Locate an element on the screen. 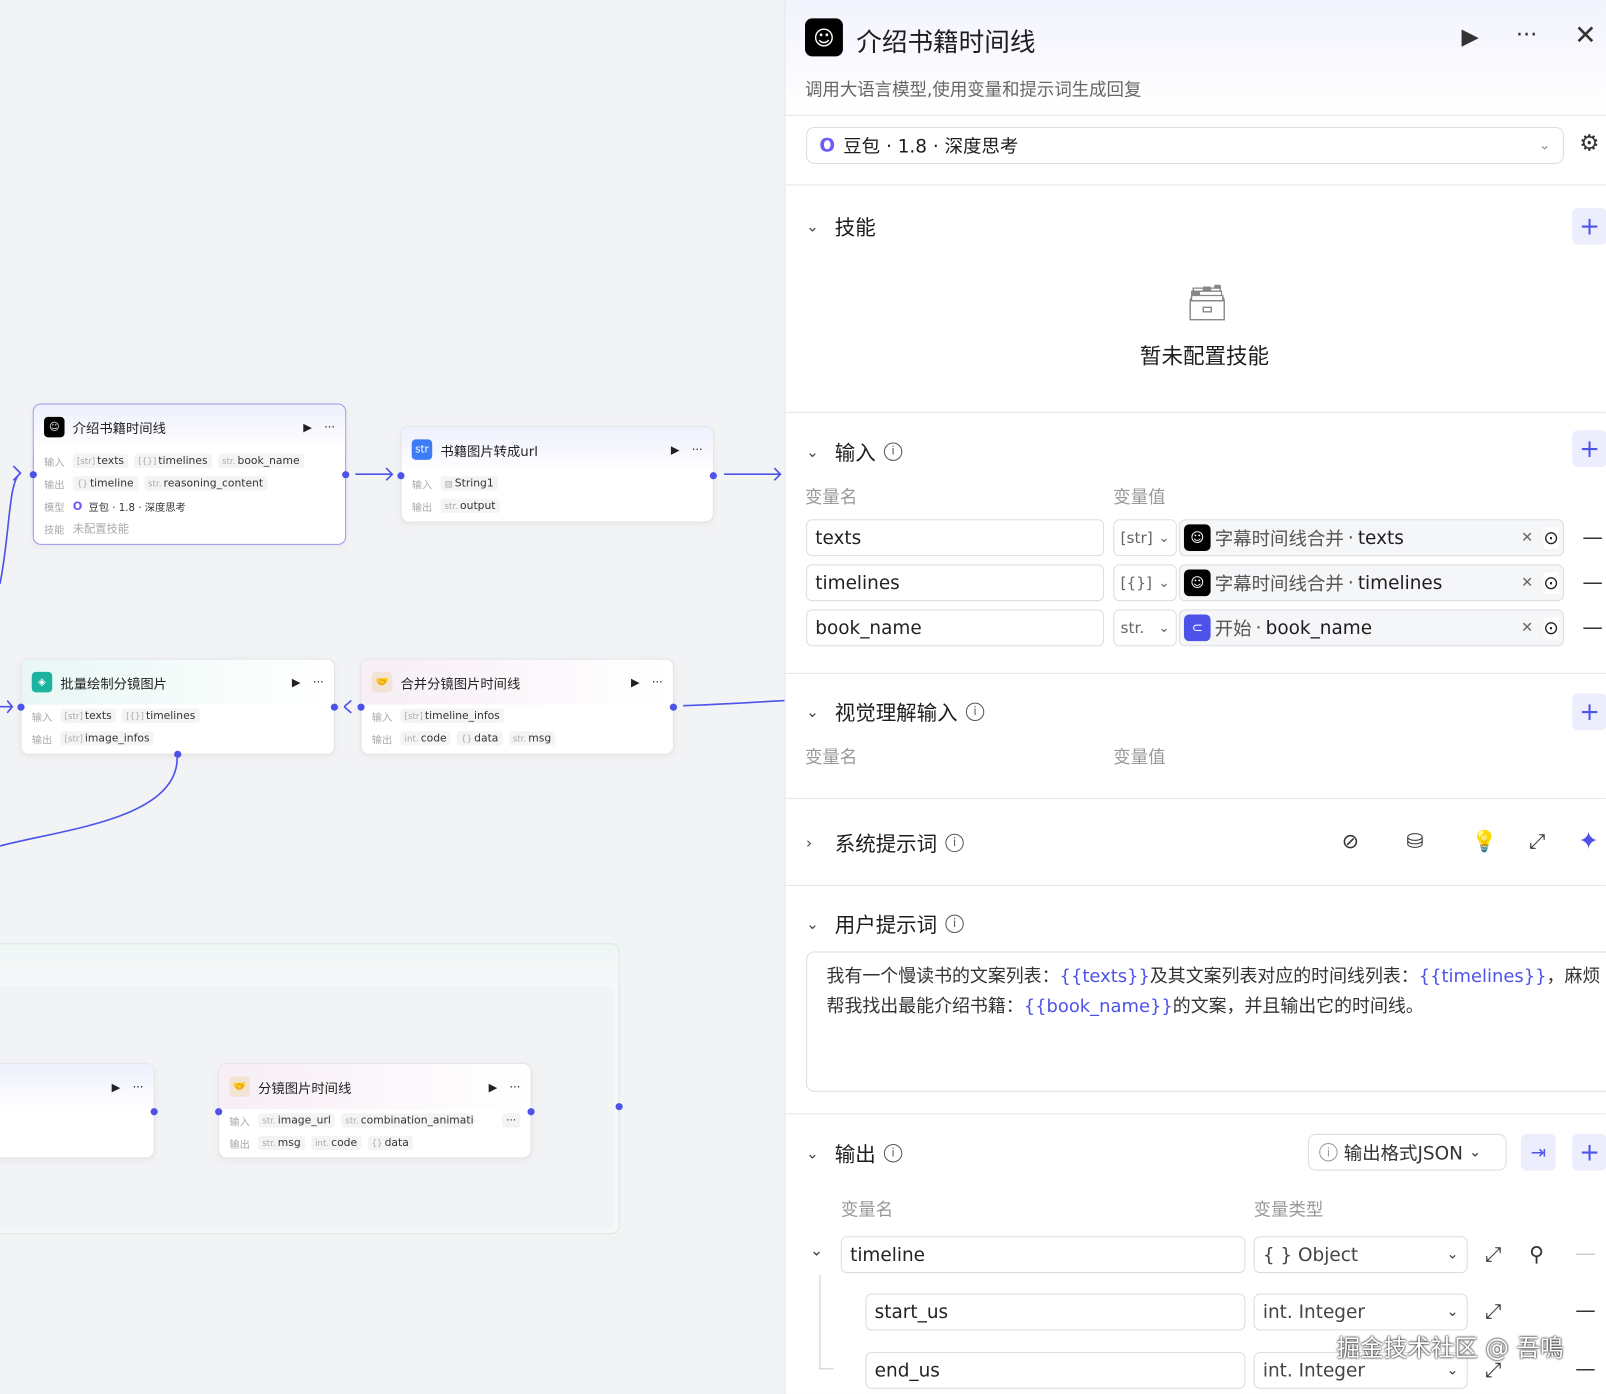 This screenshot has height=1394, width=1606. gear-icon: ⚙ is located at coordinates (1589, 144).